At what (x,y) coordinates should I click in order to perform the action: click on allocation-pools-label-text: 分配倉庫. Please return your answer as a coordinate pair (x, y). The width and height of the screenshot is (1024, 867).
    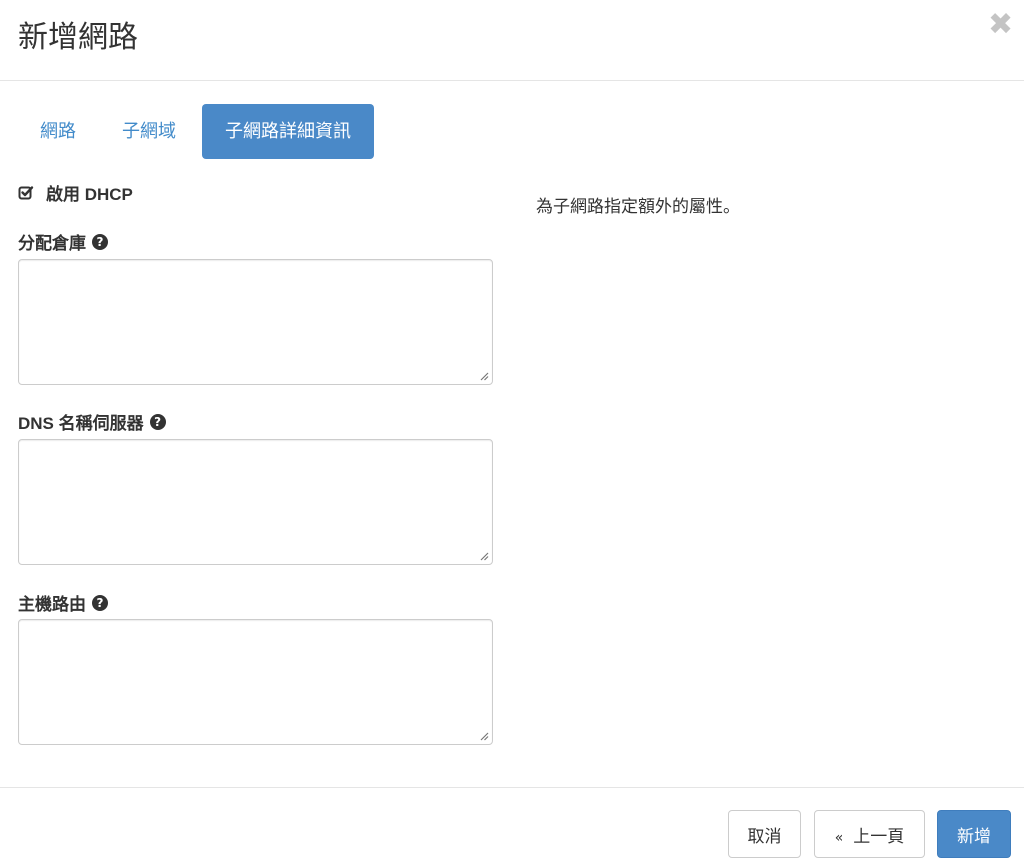
    Looking at the image, I should click on (52, 243).